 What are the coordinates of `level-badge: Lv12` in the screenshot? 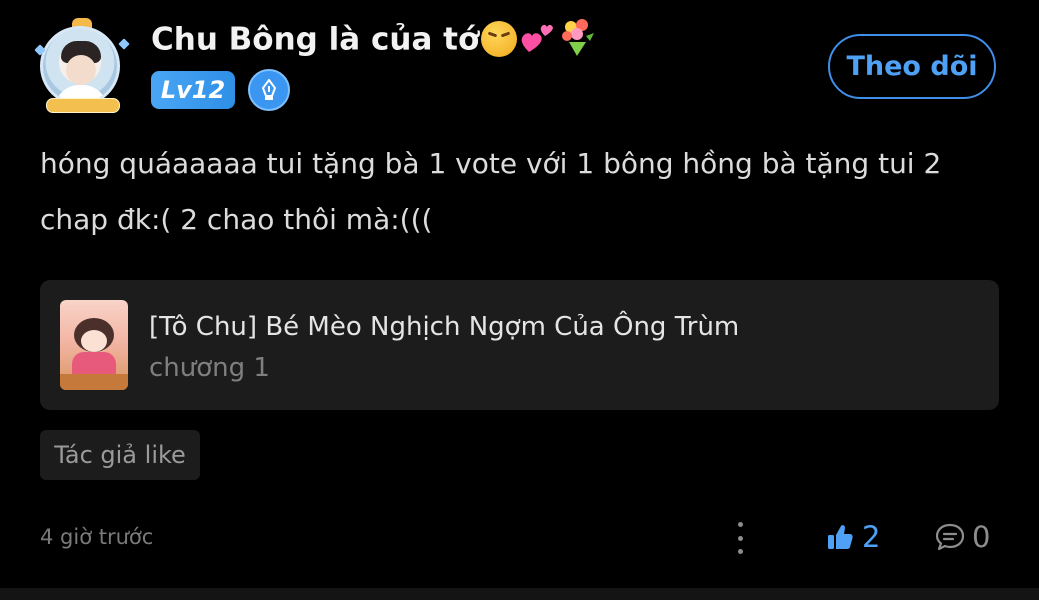 It's located at (193, 90).